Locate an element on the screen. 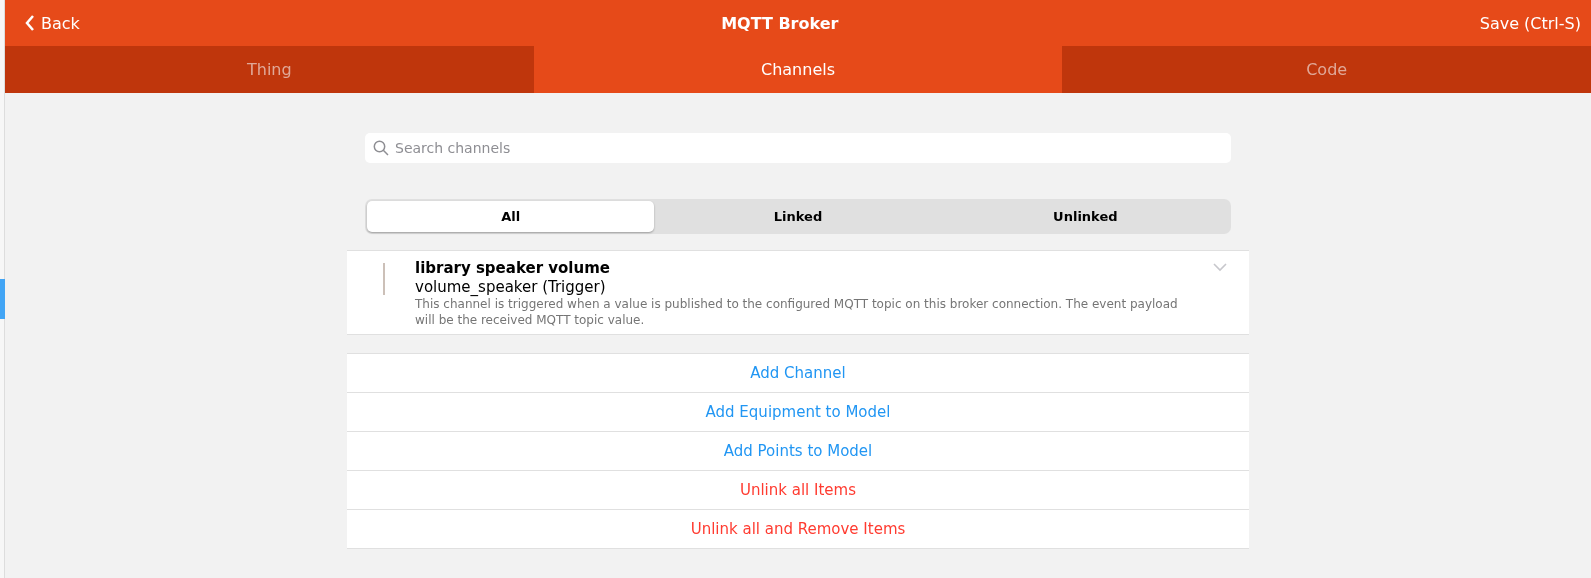 The width and height of the screenshot is (1591, 578). search-icon is located at coordinates (381, 148).